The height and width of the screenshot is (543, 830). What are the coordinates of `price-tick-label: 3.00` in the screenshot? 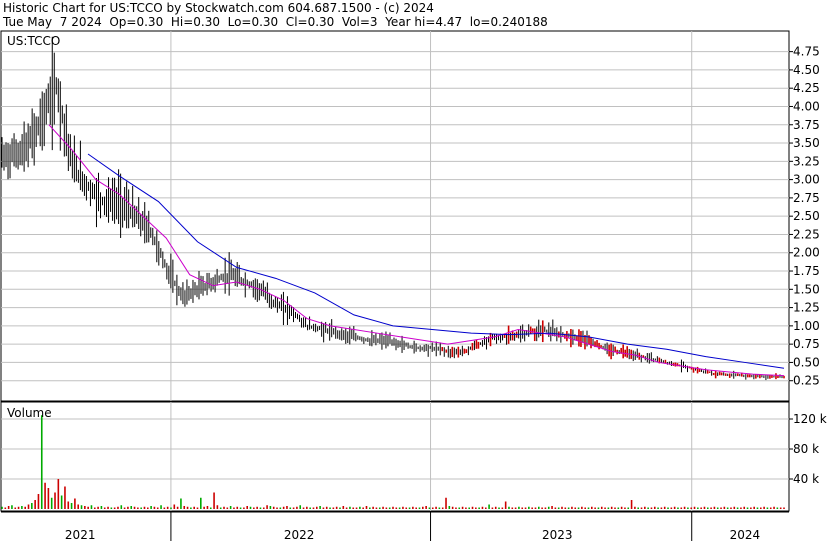 It's located at (806, 180).